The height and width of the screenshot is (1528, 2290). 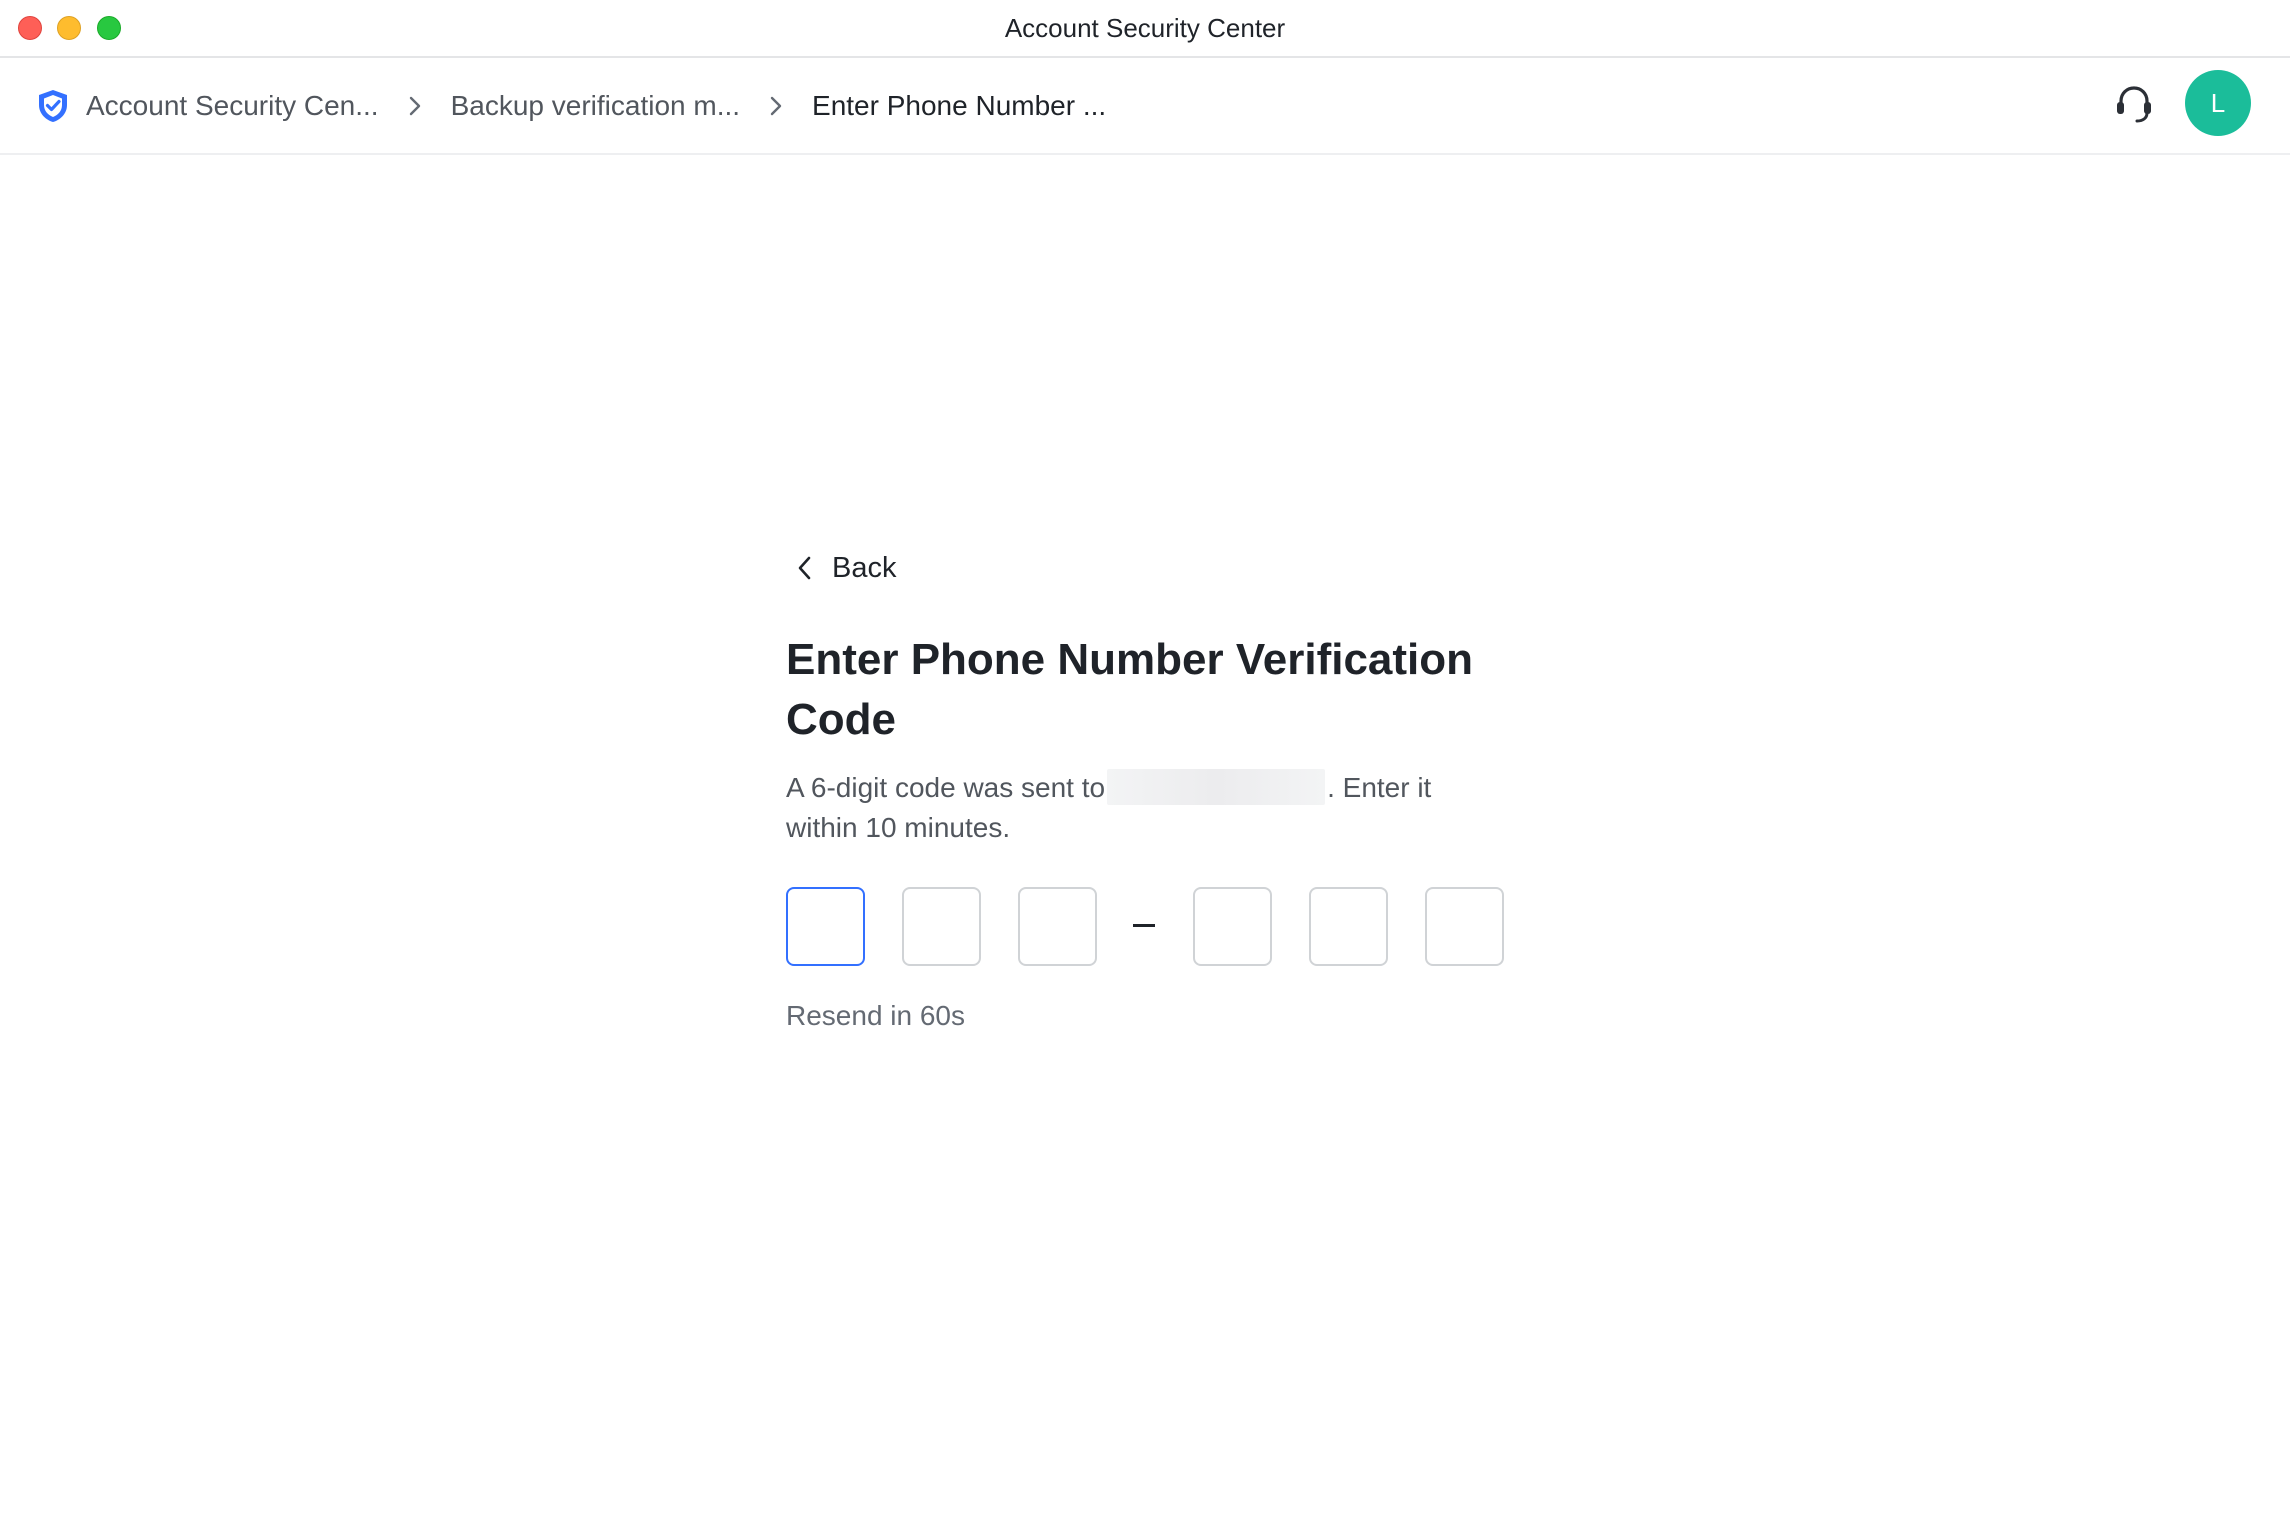 I want to click on back-button: Back, so click(x=843, y=568).